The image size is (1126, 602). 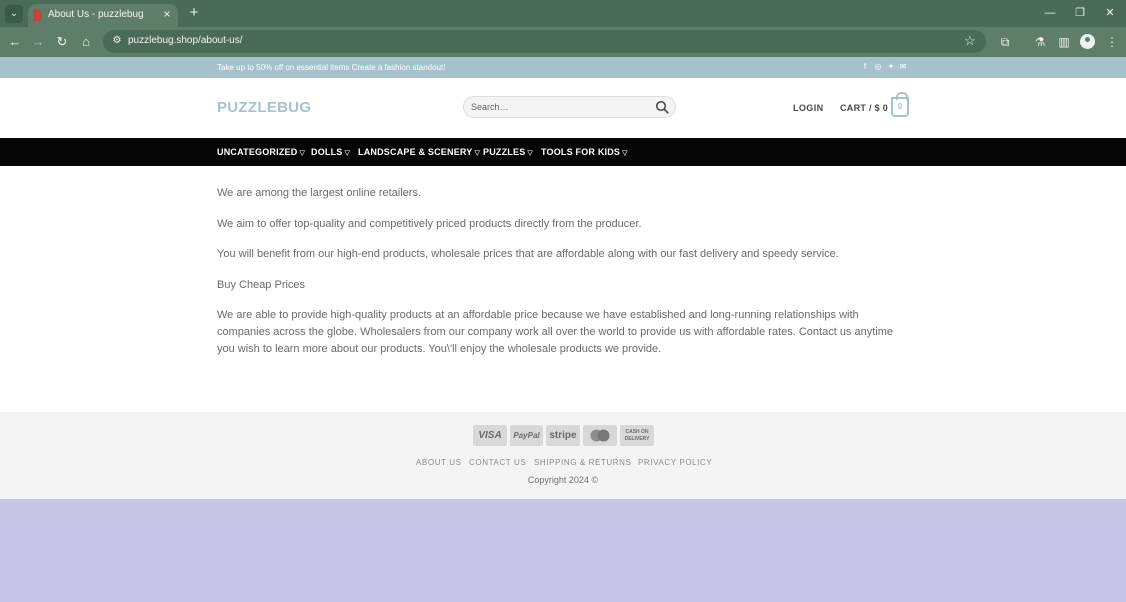 What do you see at coordinates (14, 14) in the screenshot?
I see `tab-search-button: ⌄` at bounding box center [14, 14].